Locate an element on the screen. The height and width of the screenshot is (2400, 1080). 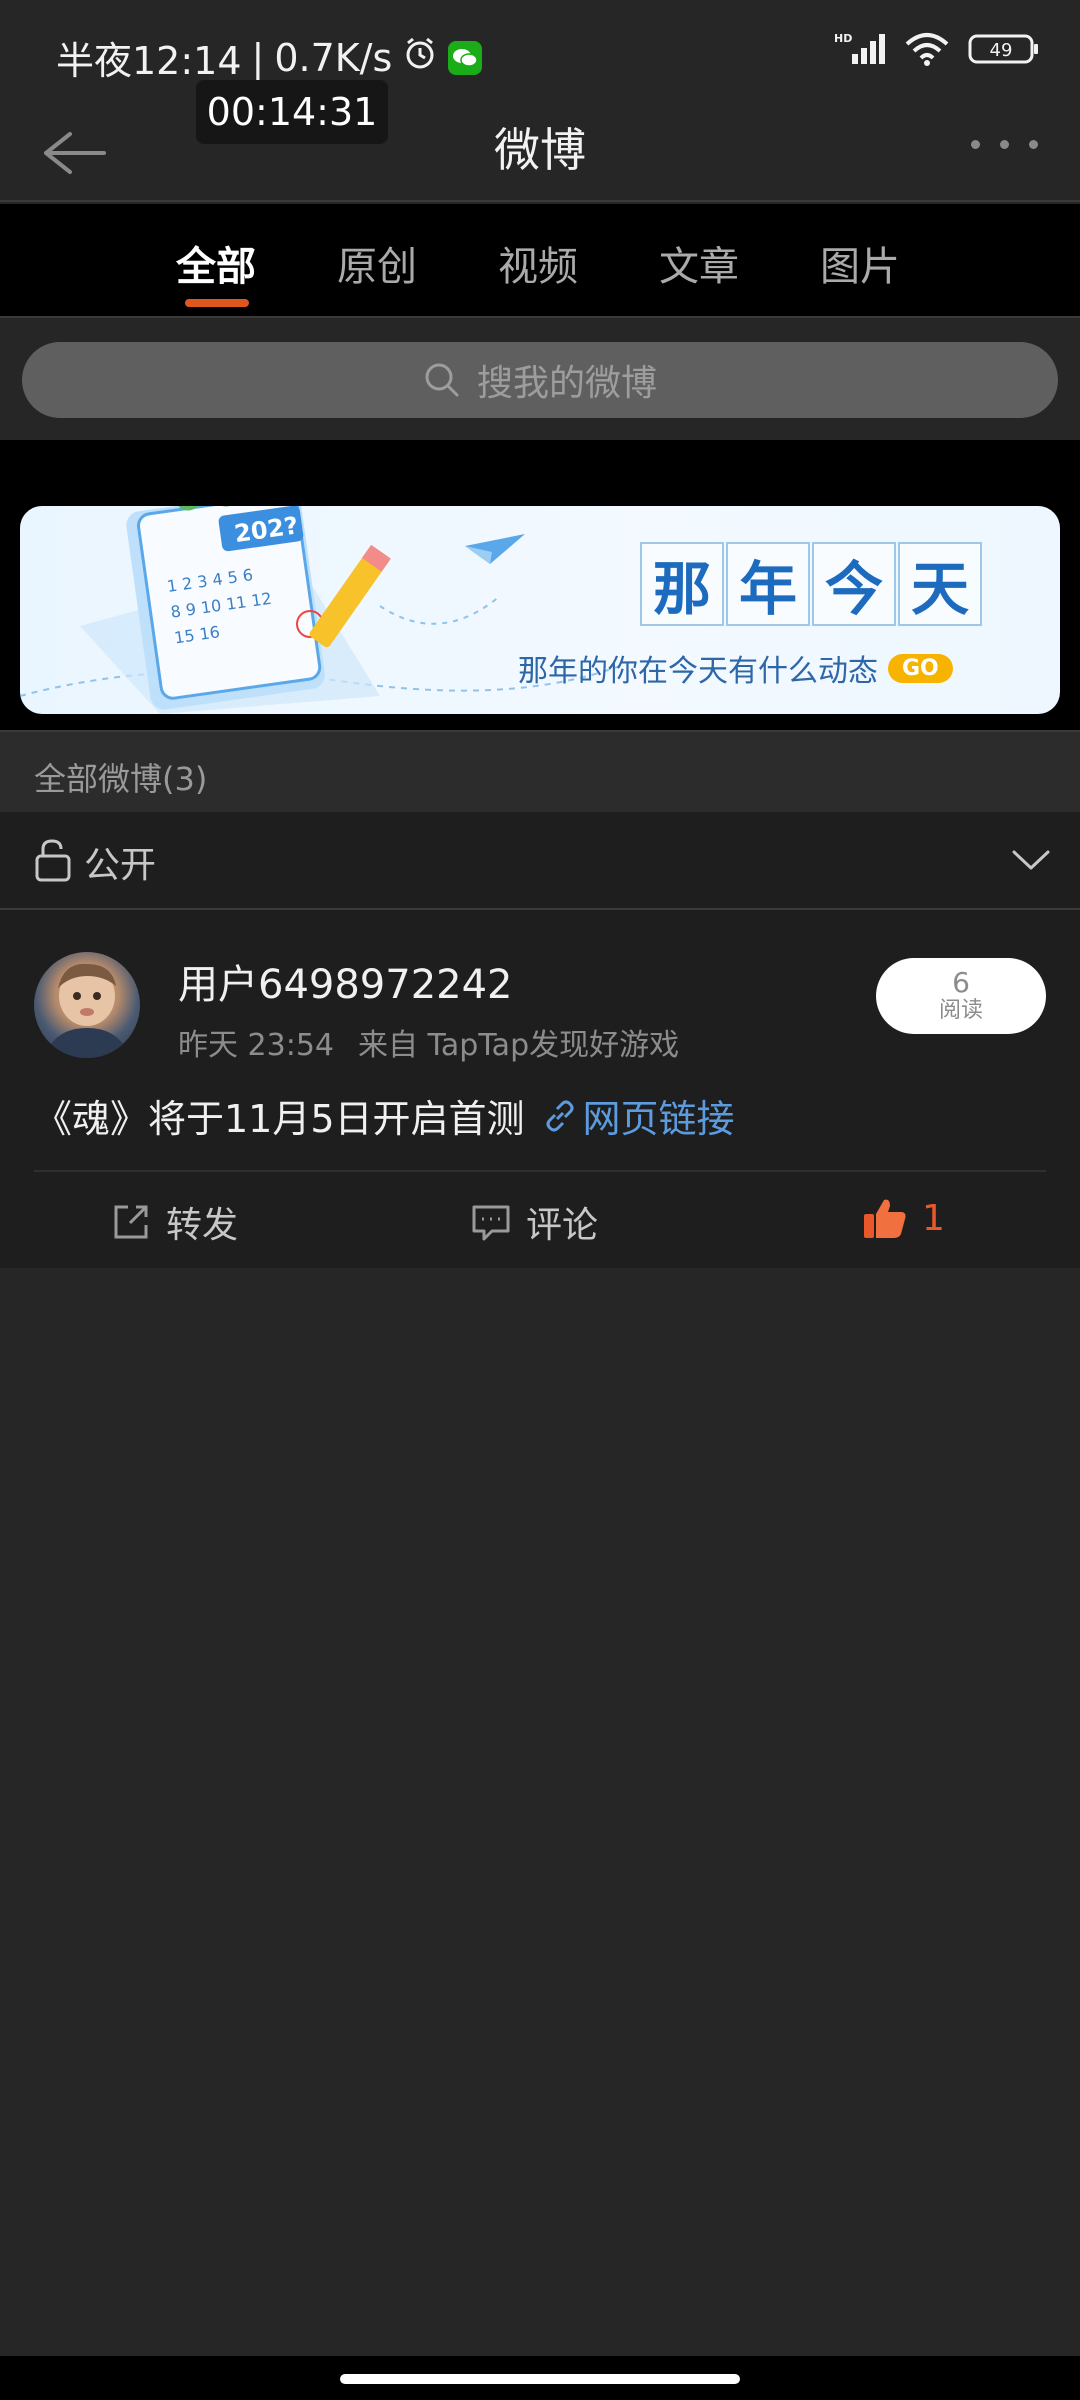
nav-header: 微博 is located at coordinates (540, 151).